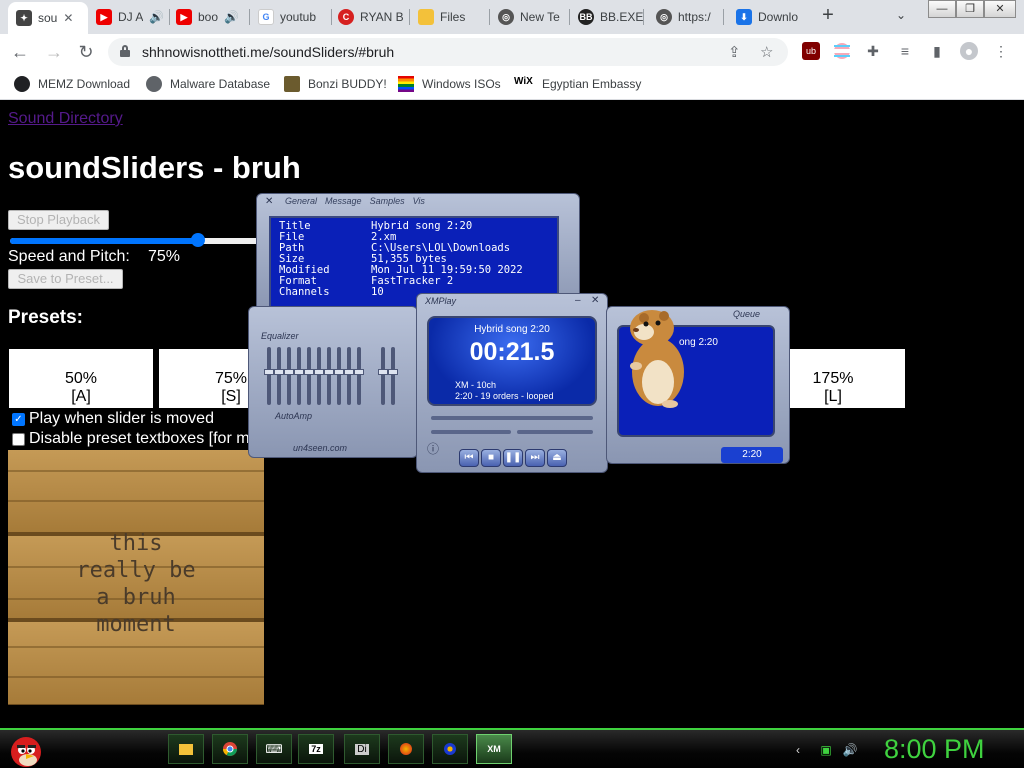 The image size is (1024, 768). What do you see at coordinates (449, 84) in the screenshot?
I see `bookmark-windows-isos: Windows ISOs` at bounding box center [449, 84].